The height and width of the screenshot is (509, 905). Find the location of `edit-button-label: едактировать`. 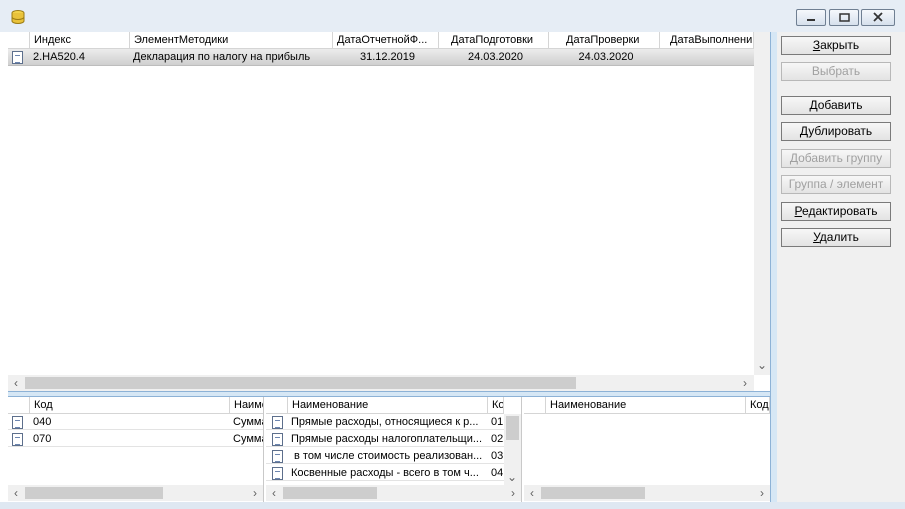

edit-button-label: едактировать is located at coordinates (840, 211).